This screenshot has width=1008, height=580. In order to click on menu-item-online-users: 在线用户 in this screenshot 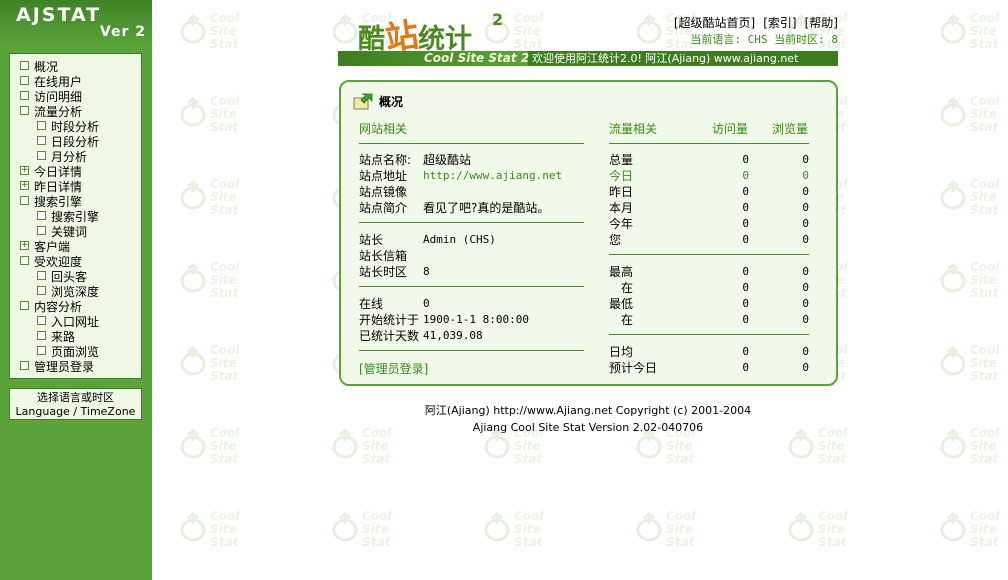, I will do `click(51, 82)`.